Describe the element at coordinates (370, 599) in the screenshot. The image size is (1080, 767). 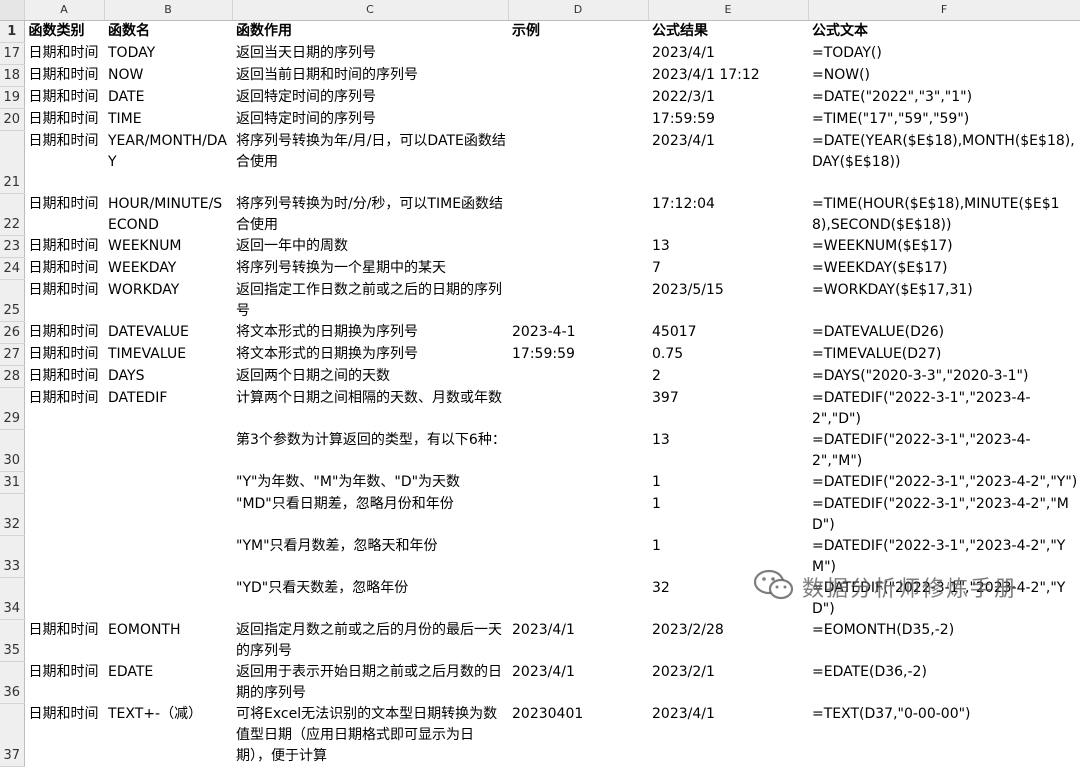
I see `cell-function-purpose: "YD"只看天数差，忽略年份` at that location.